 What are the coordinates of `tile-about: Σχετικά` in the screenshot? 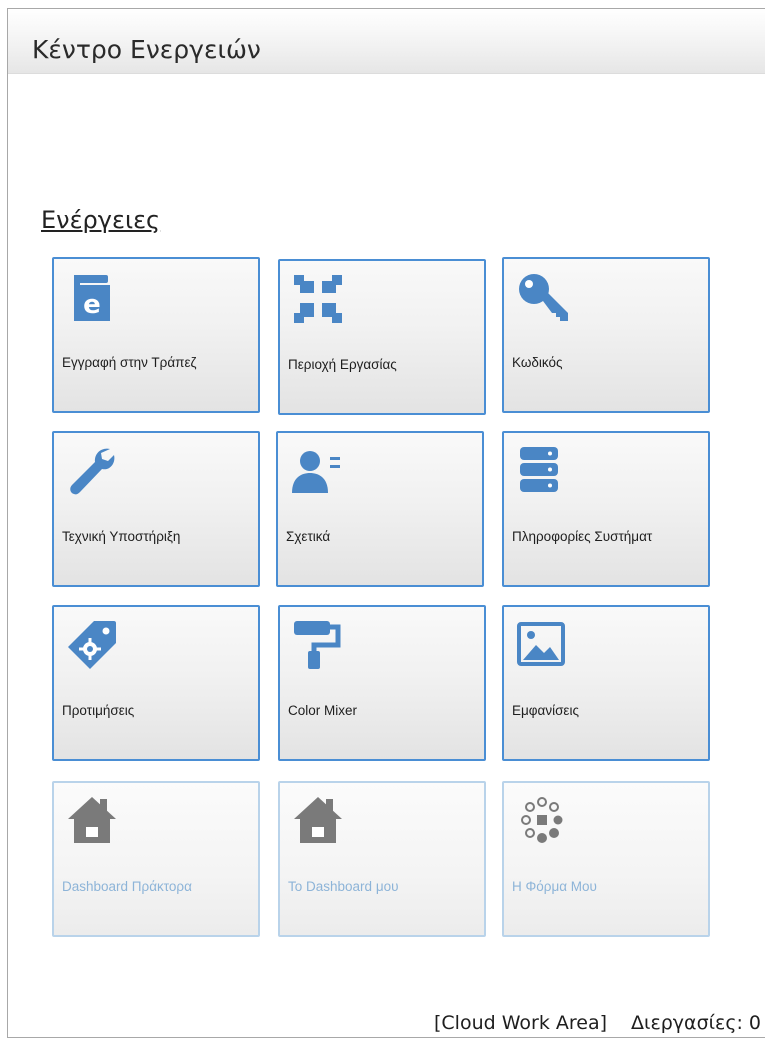 It's located at (380, 509).